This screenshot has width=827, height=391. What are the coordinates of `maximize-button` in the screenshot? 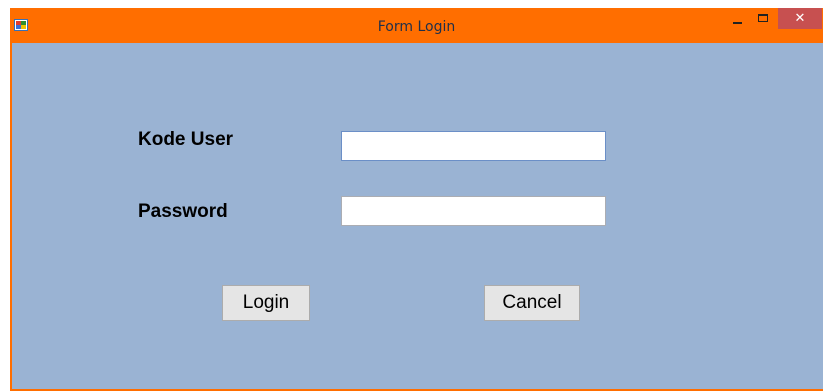 It's located at (763, 19).